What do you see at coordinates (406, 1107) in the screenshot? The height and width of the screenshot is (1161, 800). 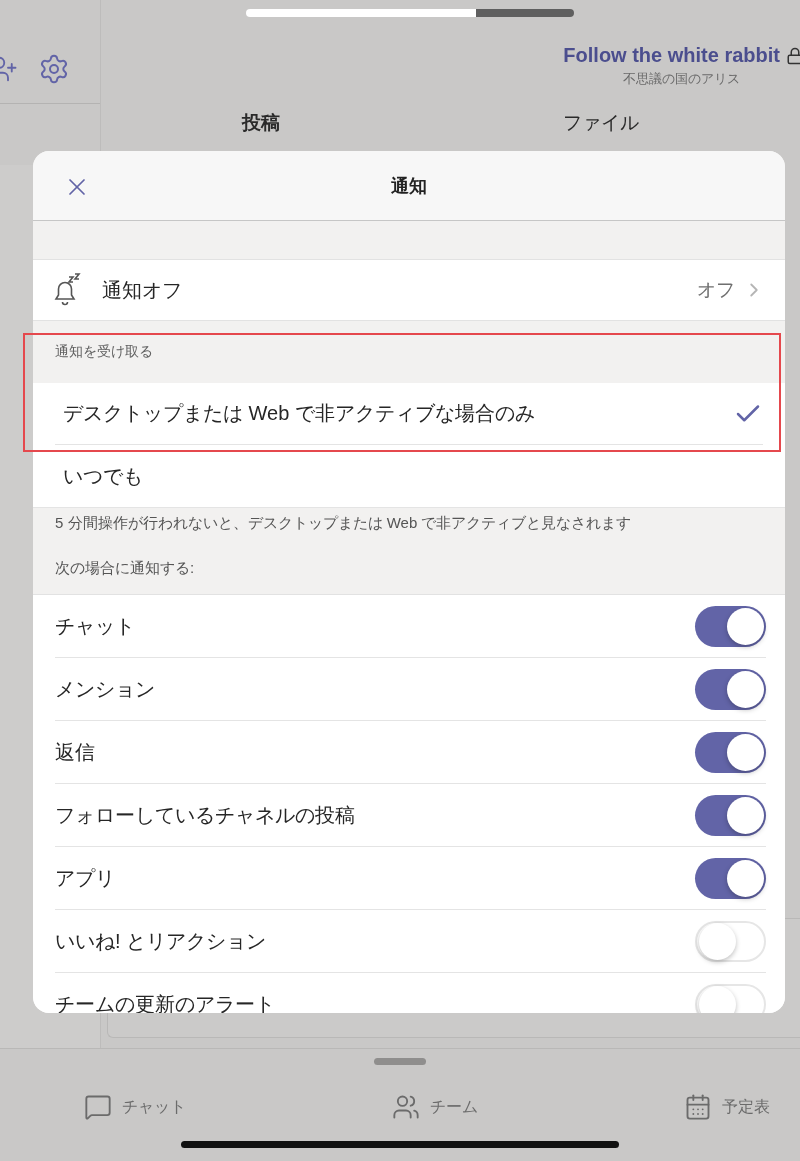 I see `people-icon` at bounding box center [406, 1107].